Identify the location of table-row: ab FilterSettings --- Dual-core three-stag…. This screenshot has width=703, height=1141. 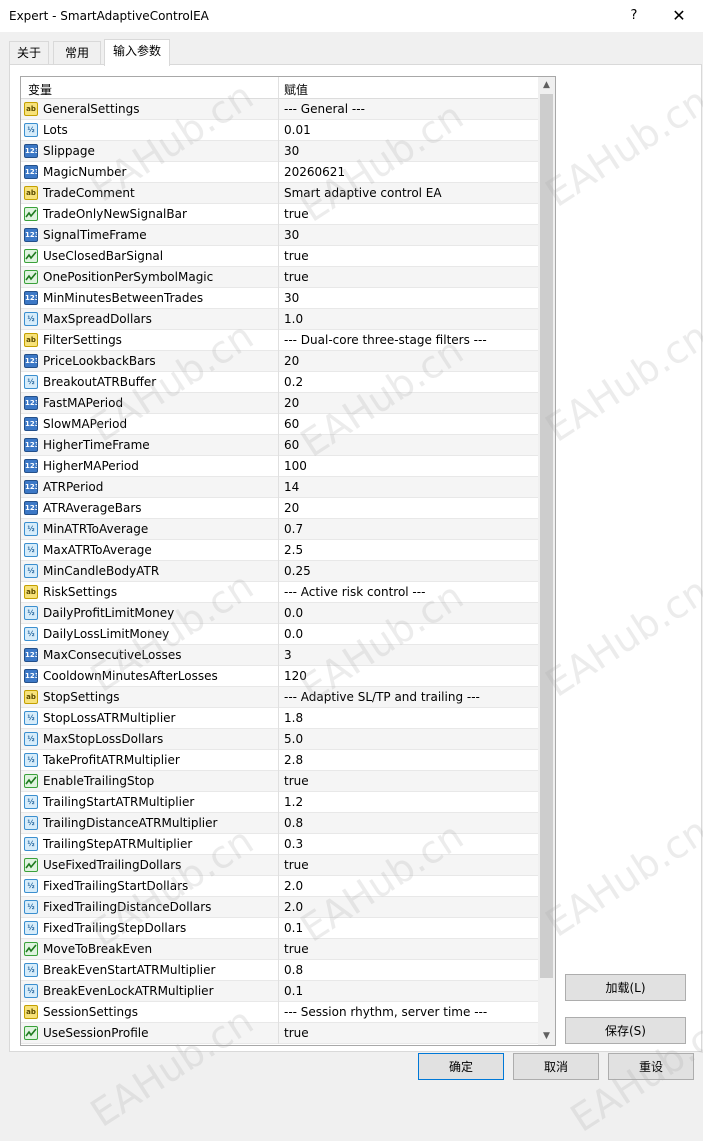
(279, 340).